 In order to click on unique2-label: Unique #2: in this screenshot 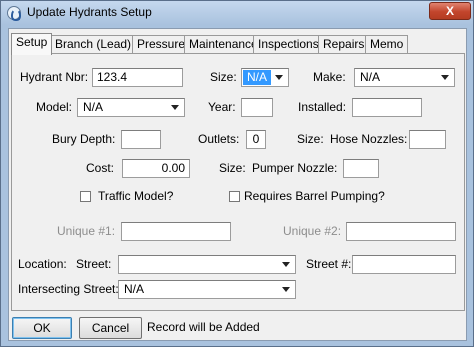, I will do `click(312, 231)`.